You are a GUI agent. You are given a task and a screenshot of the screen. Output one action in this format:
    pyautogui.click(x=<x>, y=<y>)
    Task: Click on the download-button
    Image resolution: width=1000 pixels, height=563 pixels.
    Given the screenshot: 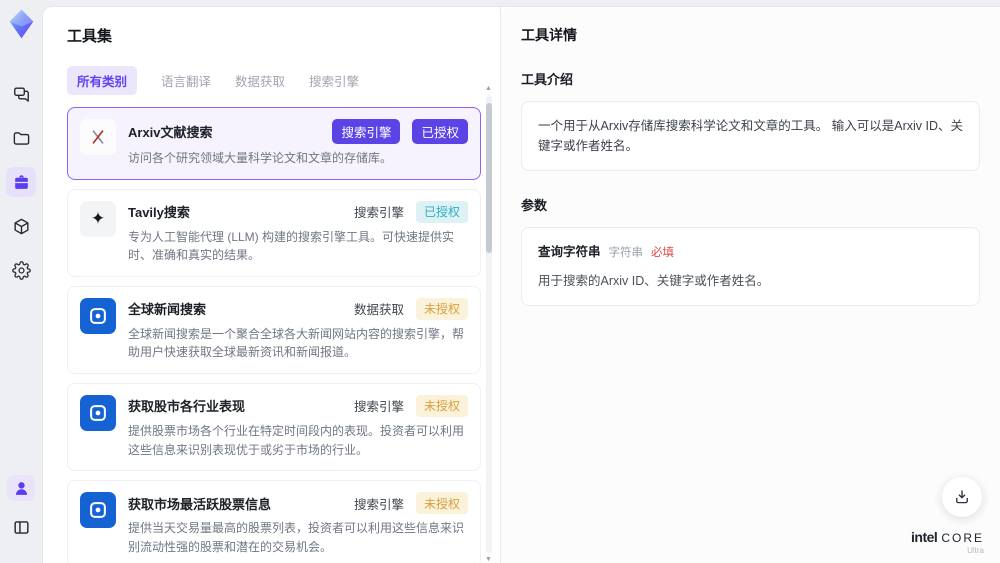 What is the action you would take?
    pyautogui.click(x=962, y=497)
    